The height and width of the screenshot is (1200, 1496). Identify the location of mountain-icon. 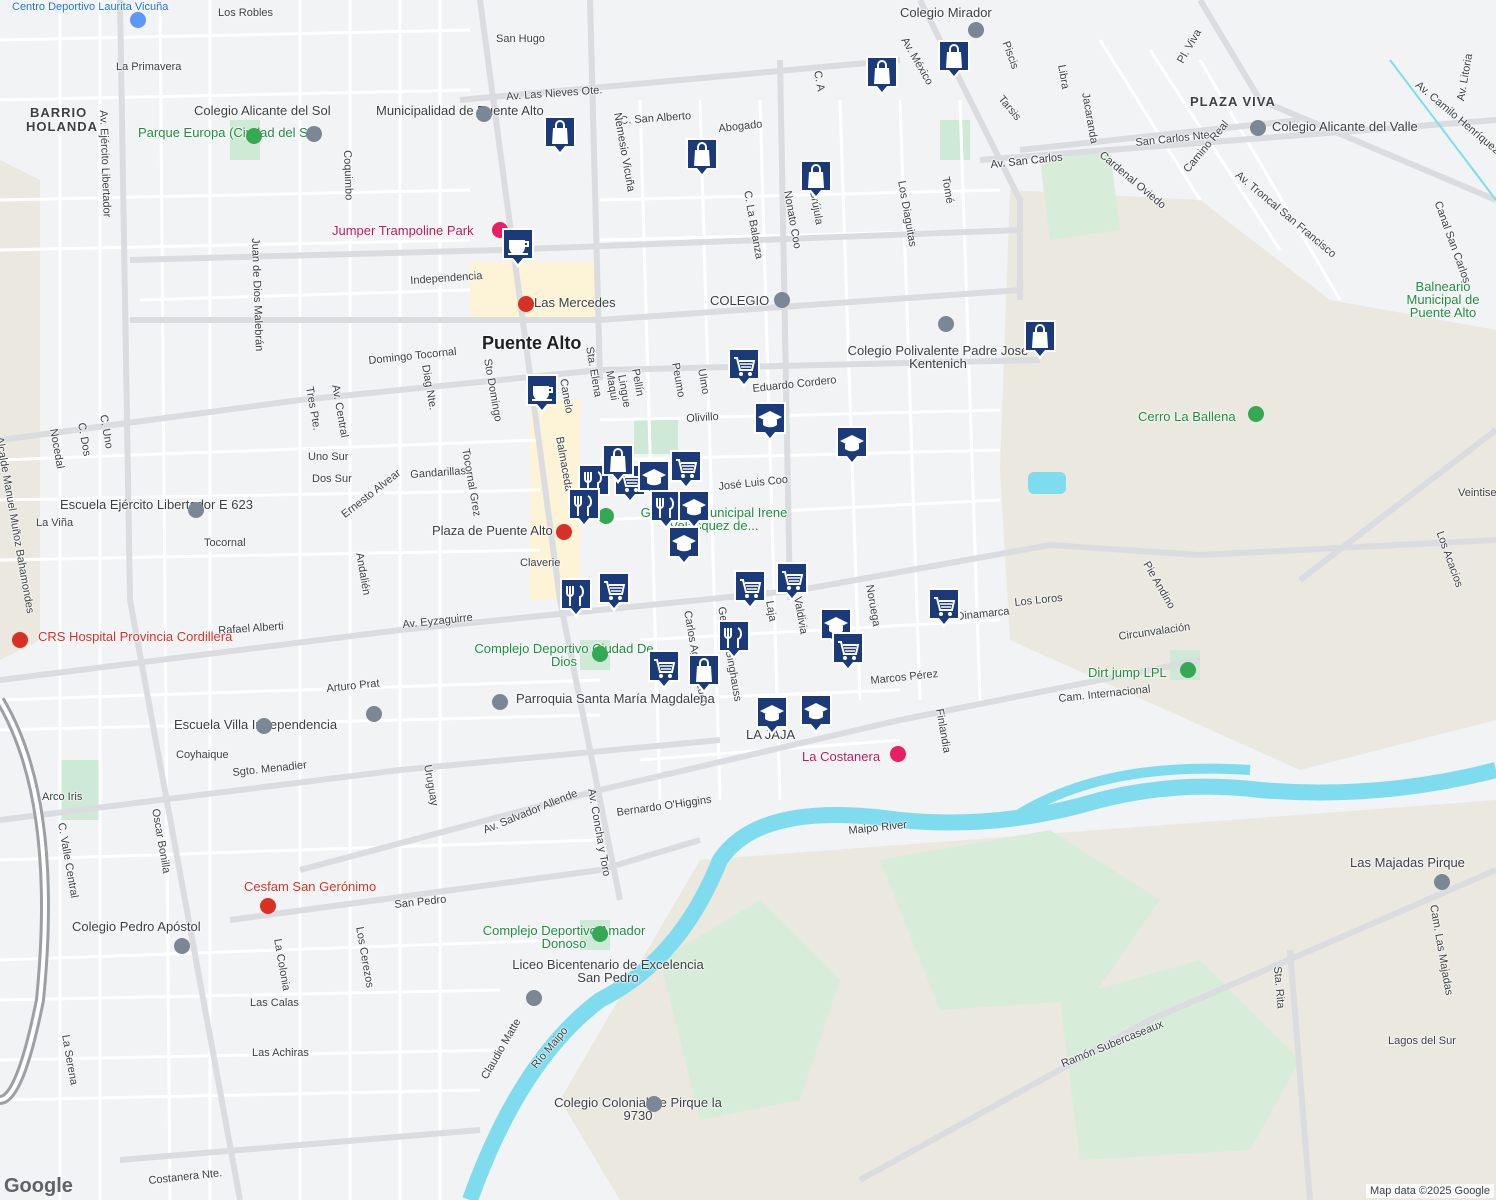
(1256, 414).